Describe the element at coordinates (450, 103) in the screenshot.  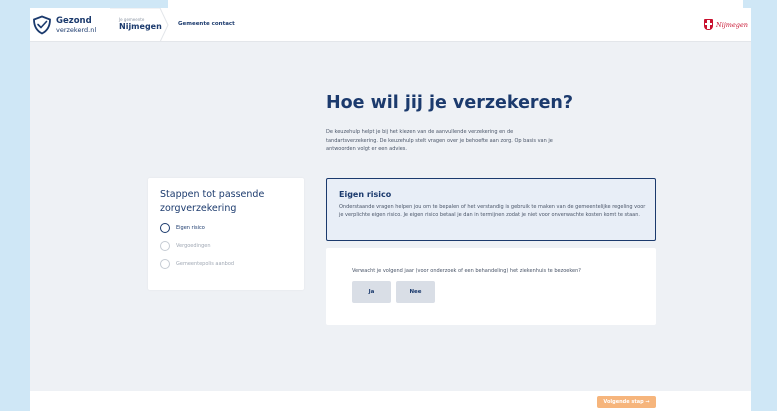
I see `page-title: Hoe wil jij je verzekeren?` at that location.